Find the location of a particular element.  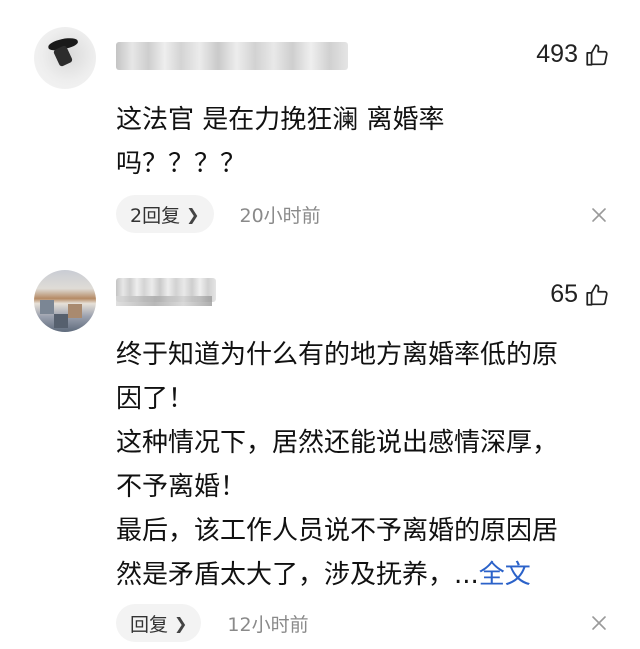

comment-line: 终于知道为什么有的地方离婚率低的原 is located at coordinates (337, 355).